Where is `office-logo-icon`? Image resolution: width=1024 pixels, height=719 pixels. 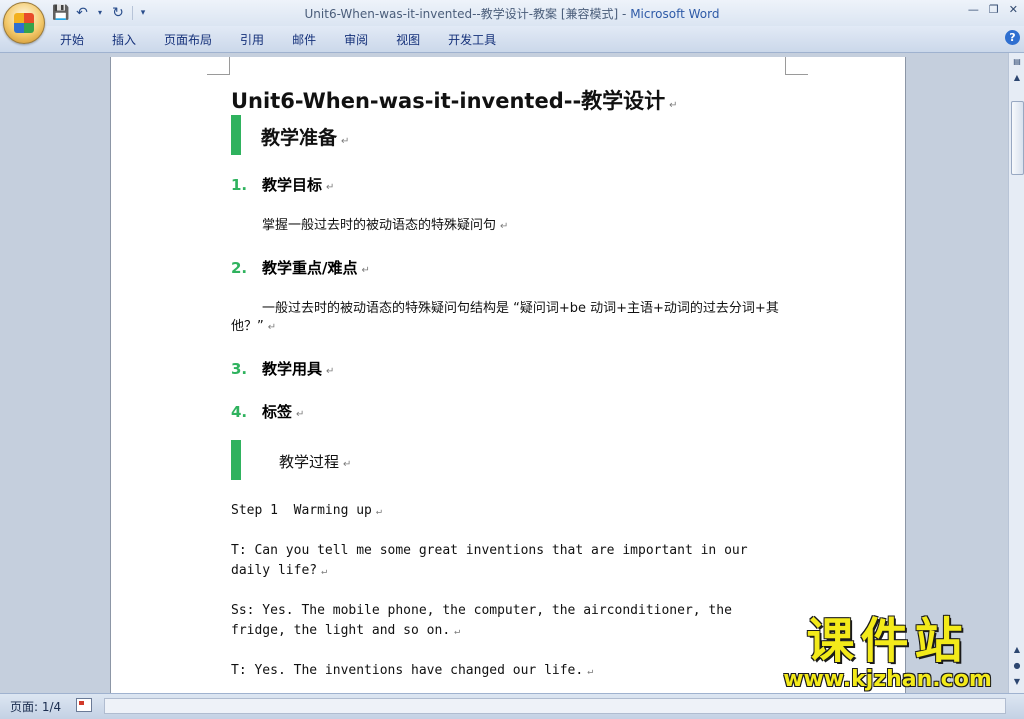 office-logo-icon is located at coordinates (24, 23).